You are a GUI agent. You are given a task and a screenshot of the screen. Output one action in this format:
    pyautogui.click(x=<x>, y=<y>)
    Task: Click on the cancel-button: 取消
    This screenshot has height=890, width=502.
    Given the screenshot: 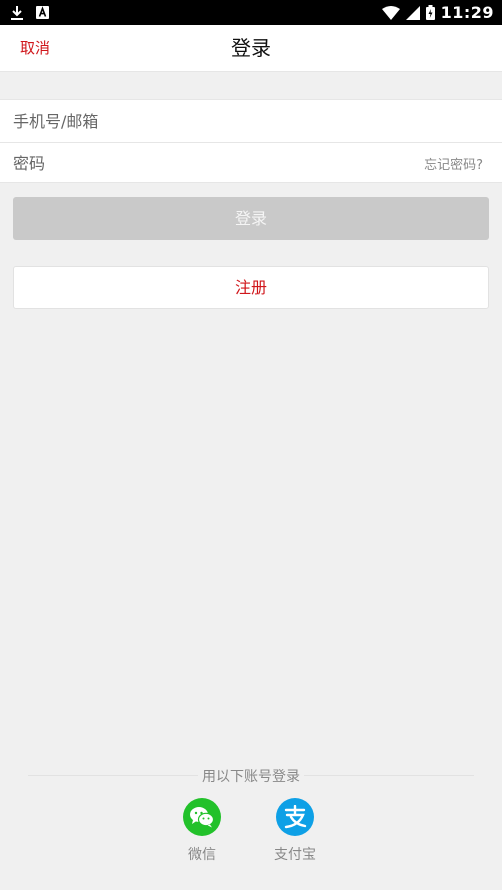 What is the action you would take?
    pyautogui.click(x=35, y=48)
    